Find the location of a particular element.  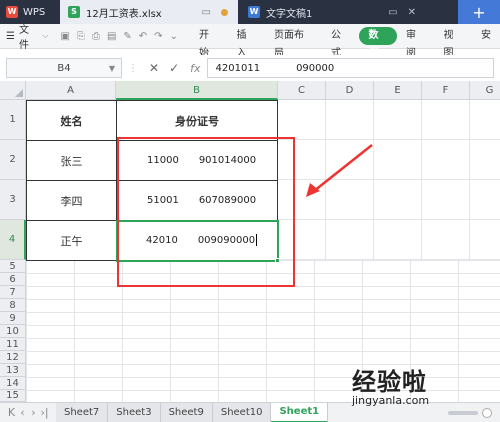

row-header-2: 2 is located at coordinates (13, 160).